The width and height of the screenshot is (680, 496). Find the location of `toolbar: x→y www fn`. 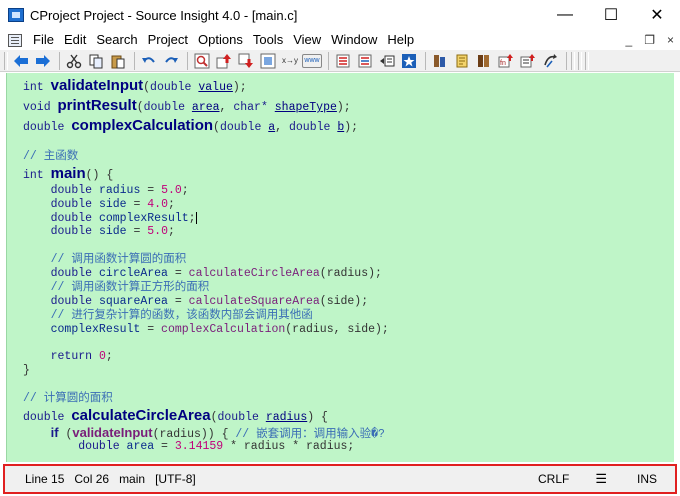

toolbar: x→y www fn is located at coordinates (340, 61).